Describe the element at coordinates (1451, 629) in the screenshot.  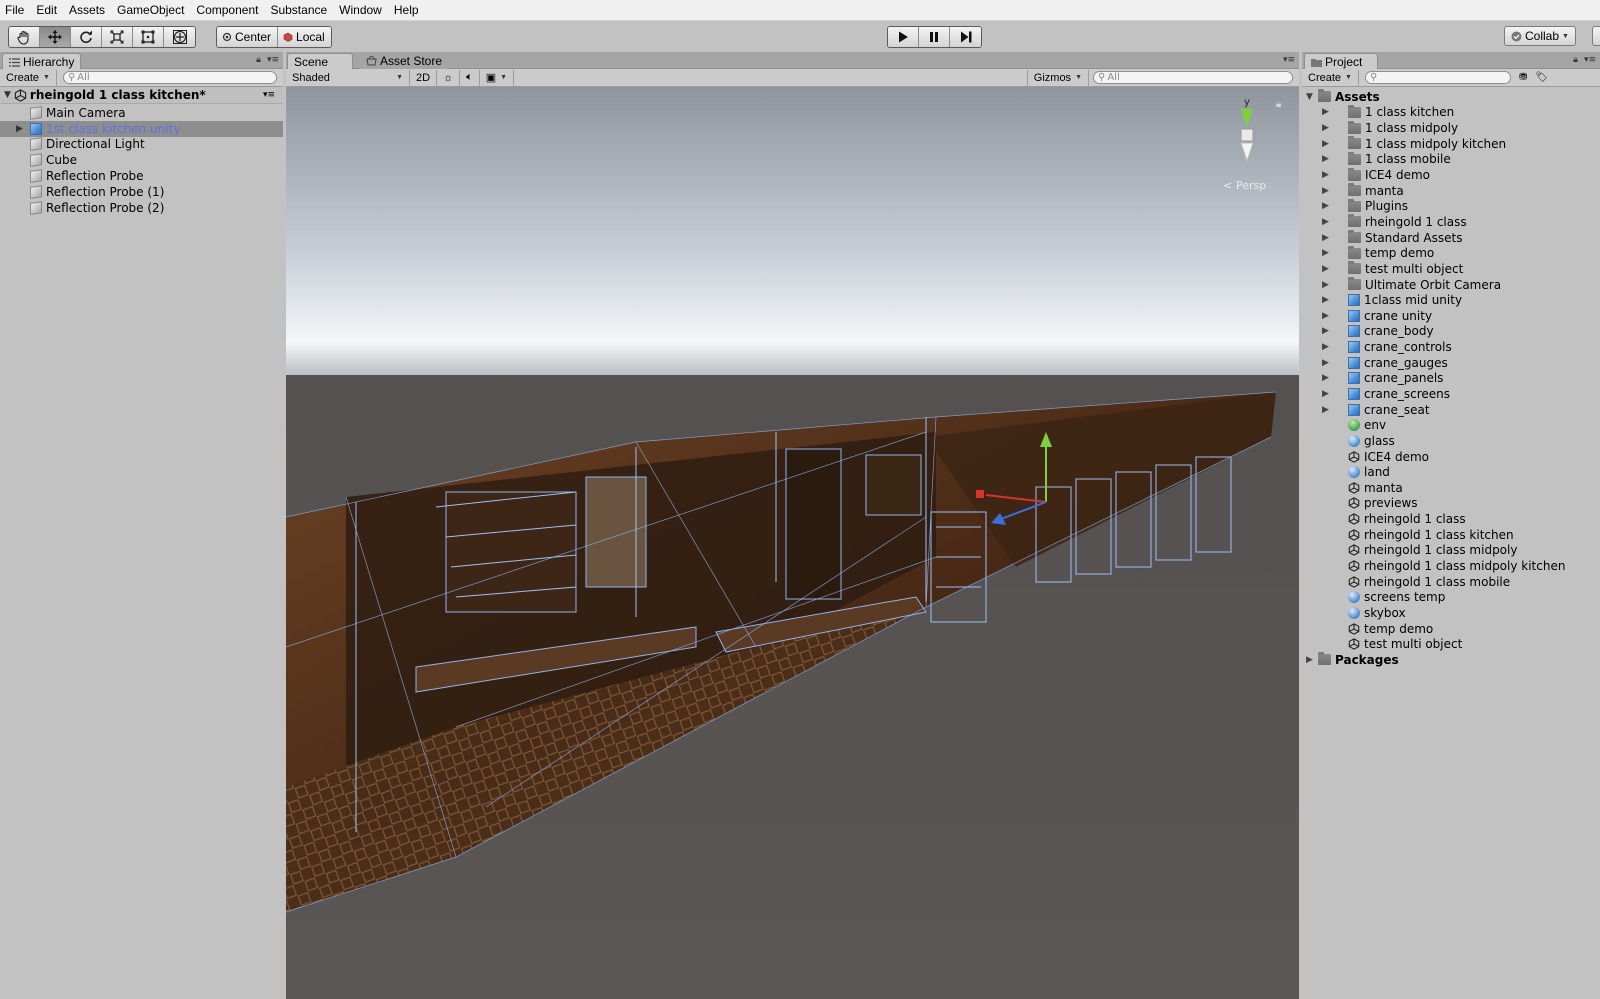
I see `asset-item: temp demo` at that location.